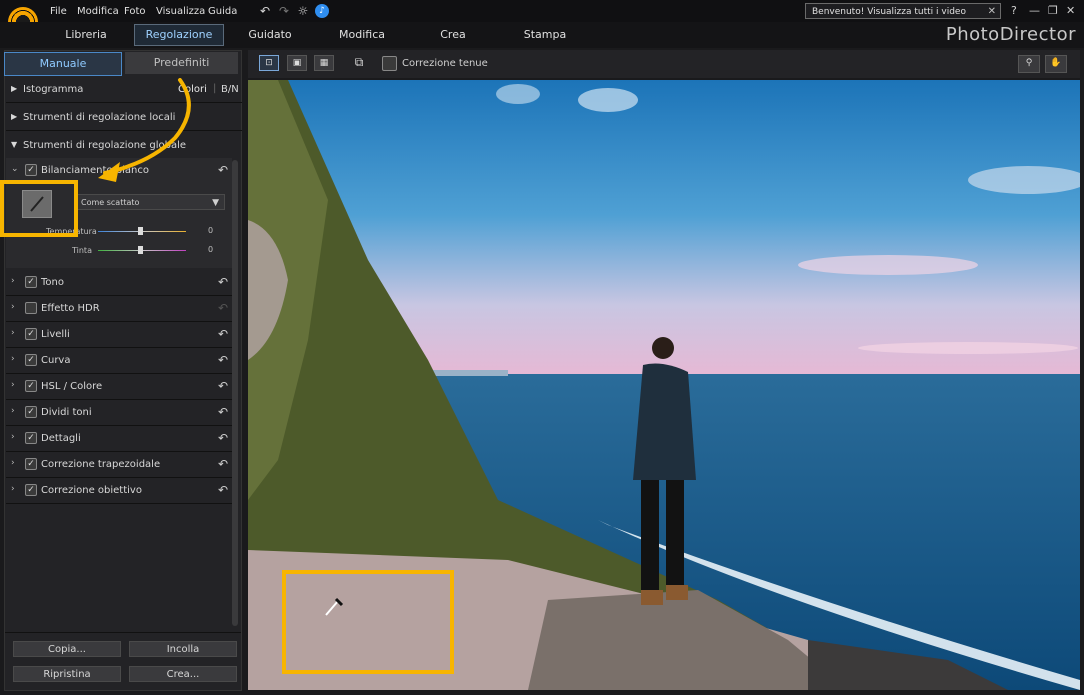 The image size is (1084, 695). Describe the element at coordinates (140, 250) in the screenshot. I see `tint-slider-handle` at that location.